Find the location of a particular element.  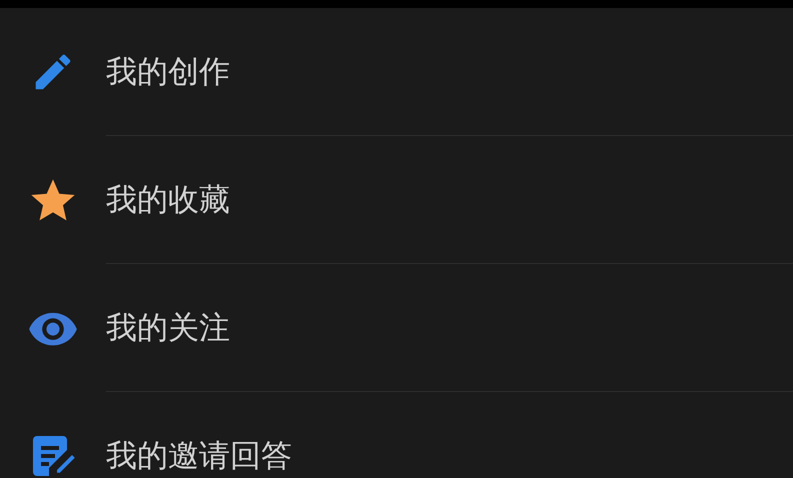

menu-item: 我的创作 is located at coordinates (168, 71).